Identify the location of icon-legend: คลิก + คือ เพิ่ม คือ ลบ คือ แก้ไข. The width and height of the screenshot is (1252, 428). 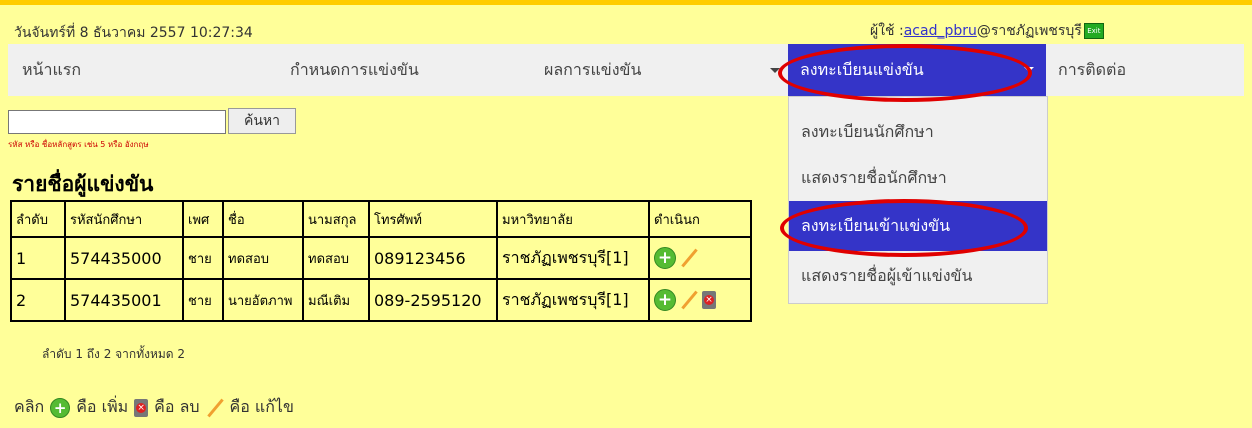
(154, 407).